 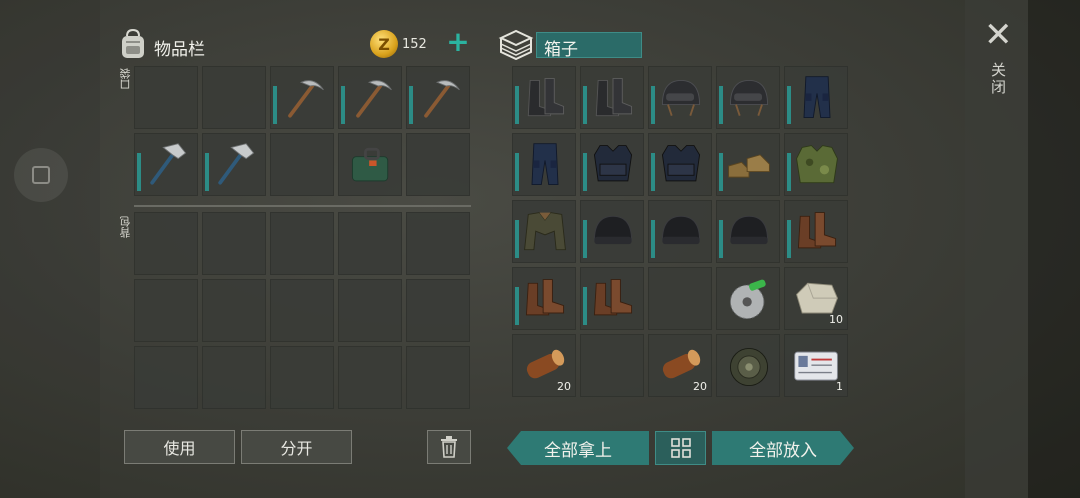 What do you see at coordinates (516, 44) in the screenshot?
I see `crate-icon` at bounding box center [516, 44].